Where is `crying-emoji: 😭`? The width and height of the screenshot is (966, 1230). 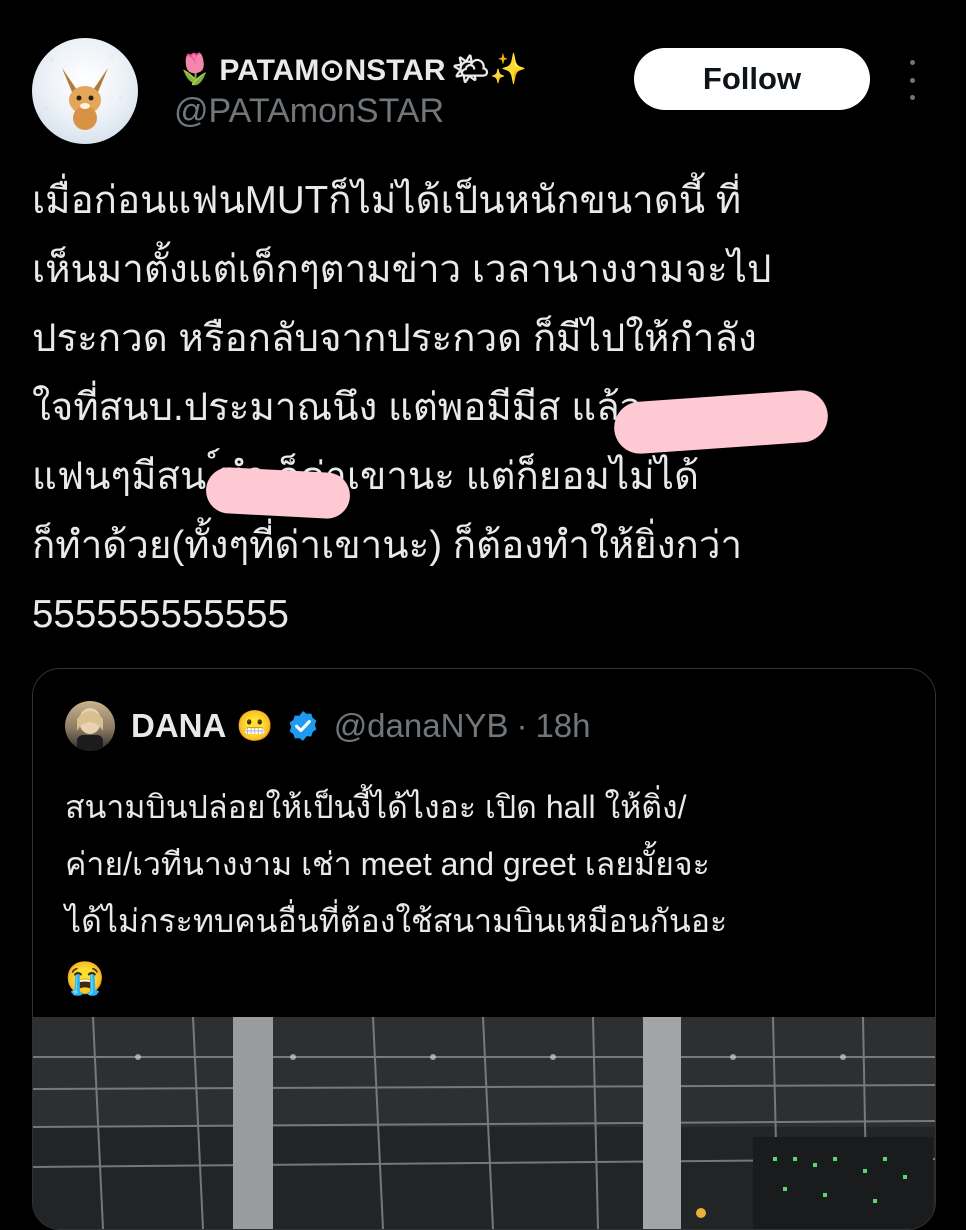 crying-emoji: 😭 is located at coordinates (85, 978).